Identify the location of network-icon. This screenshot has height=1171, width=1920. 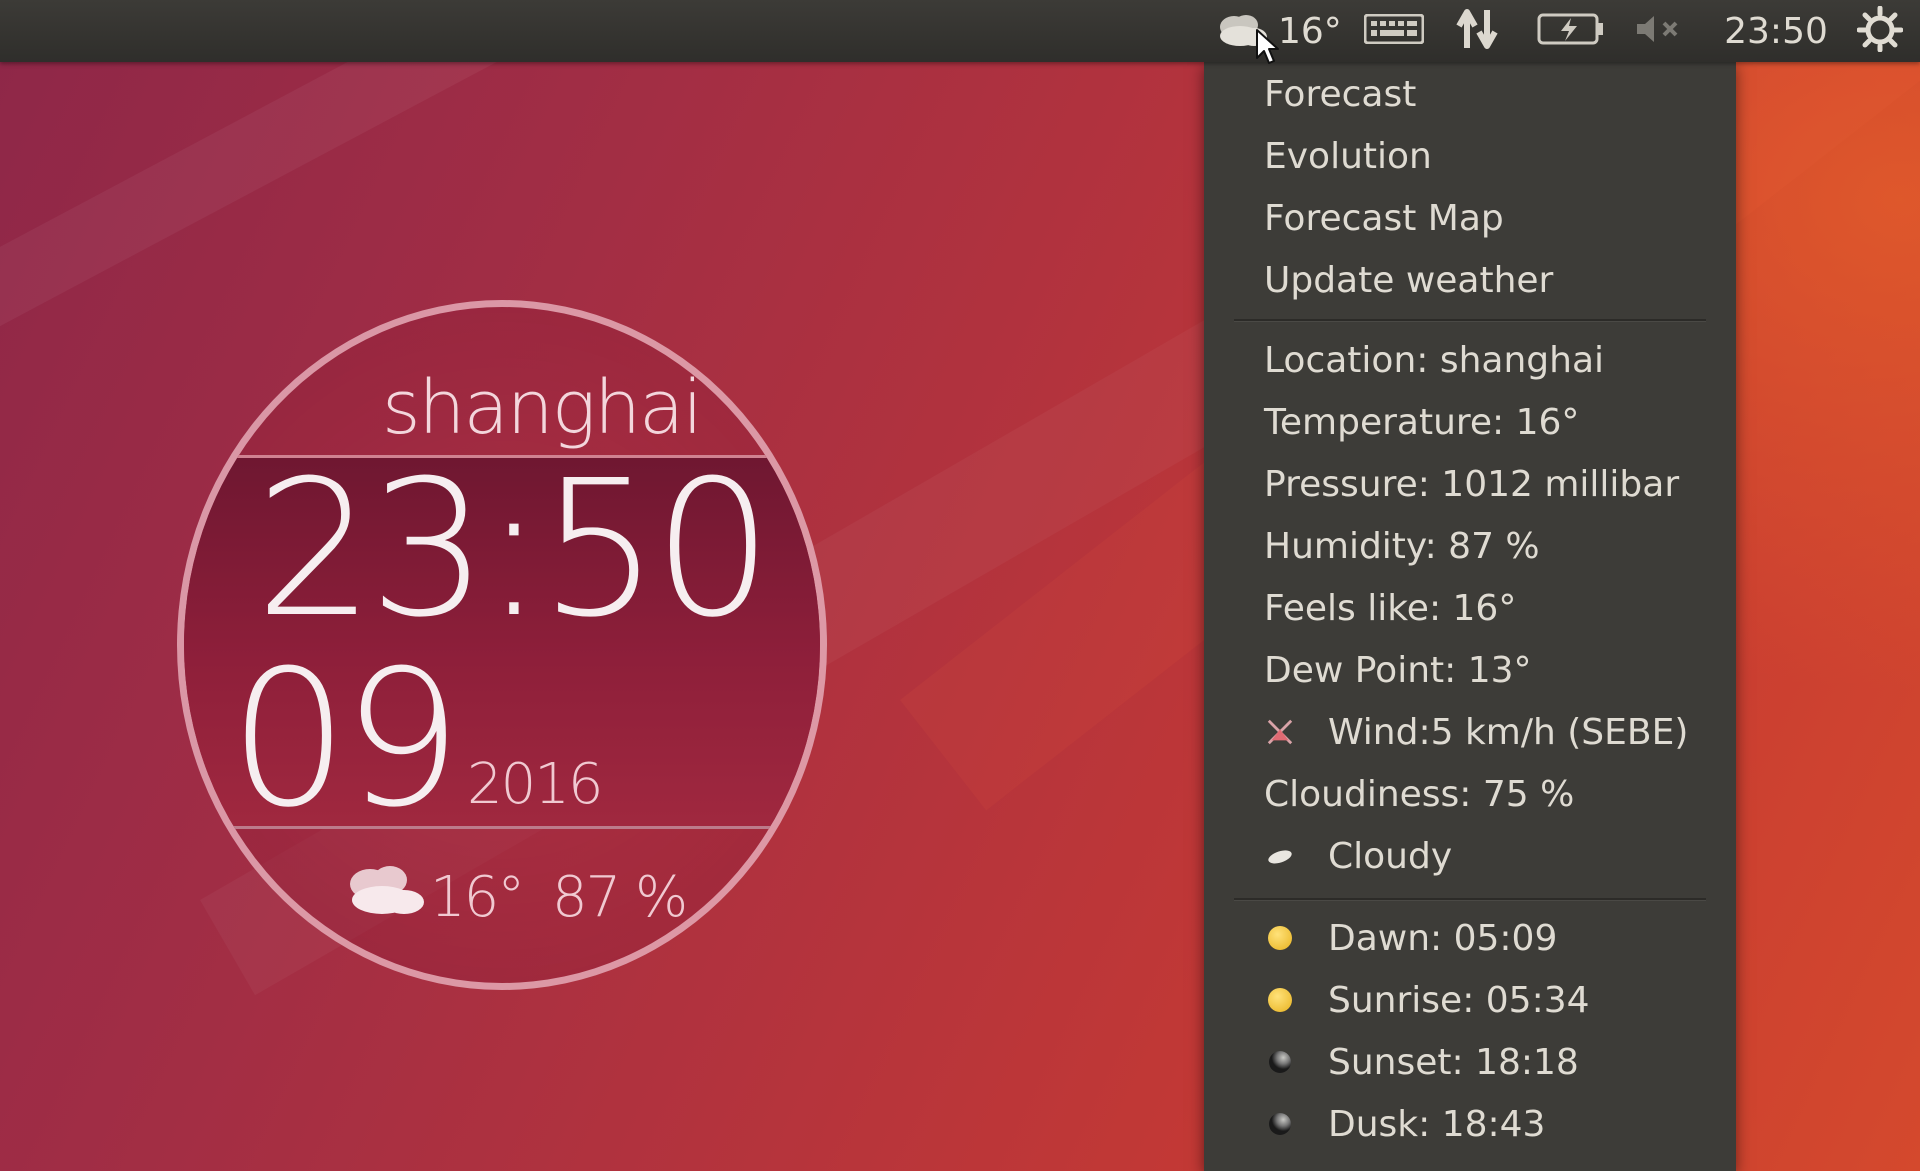
(1477, 31).